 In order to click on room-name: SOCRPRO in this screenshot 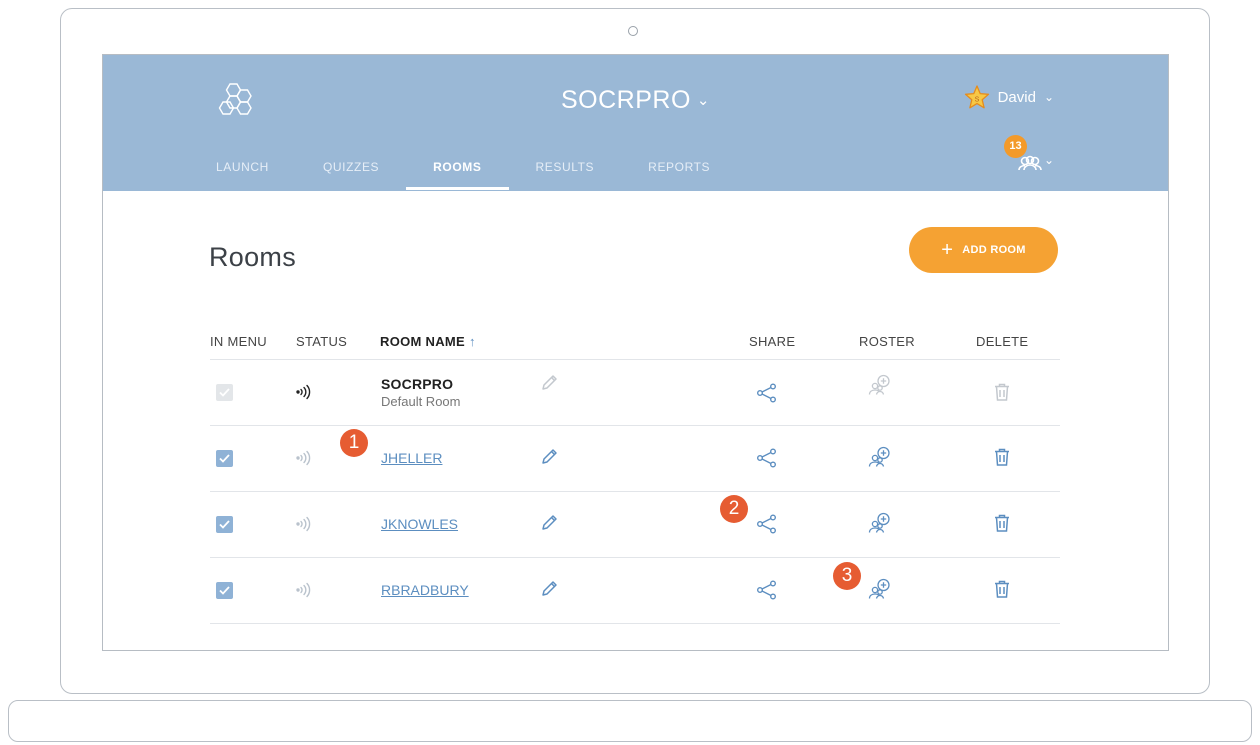, I will do `click(417, 384)`.